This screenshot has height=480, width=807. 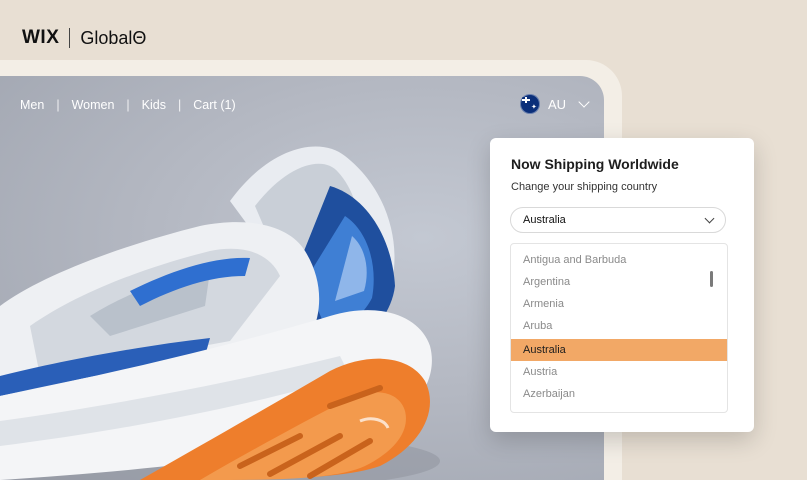 What do you see at coordinates (619, 260) in the screenshot?
I see `country-option: Antigua and Barbuda` at bounding box center [619, 260].